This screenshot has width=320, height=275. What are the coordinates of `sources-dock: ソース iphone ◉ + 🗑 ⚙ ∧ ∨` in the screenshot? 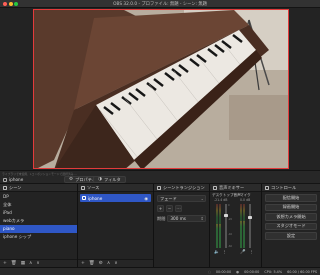 It's located at (116, 225).